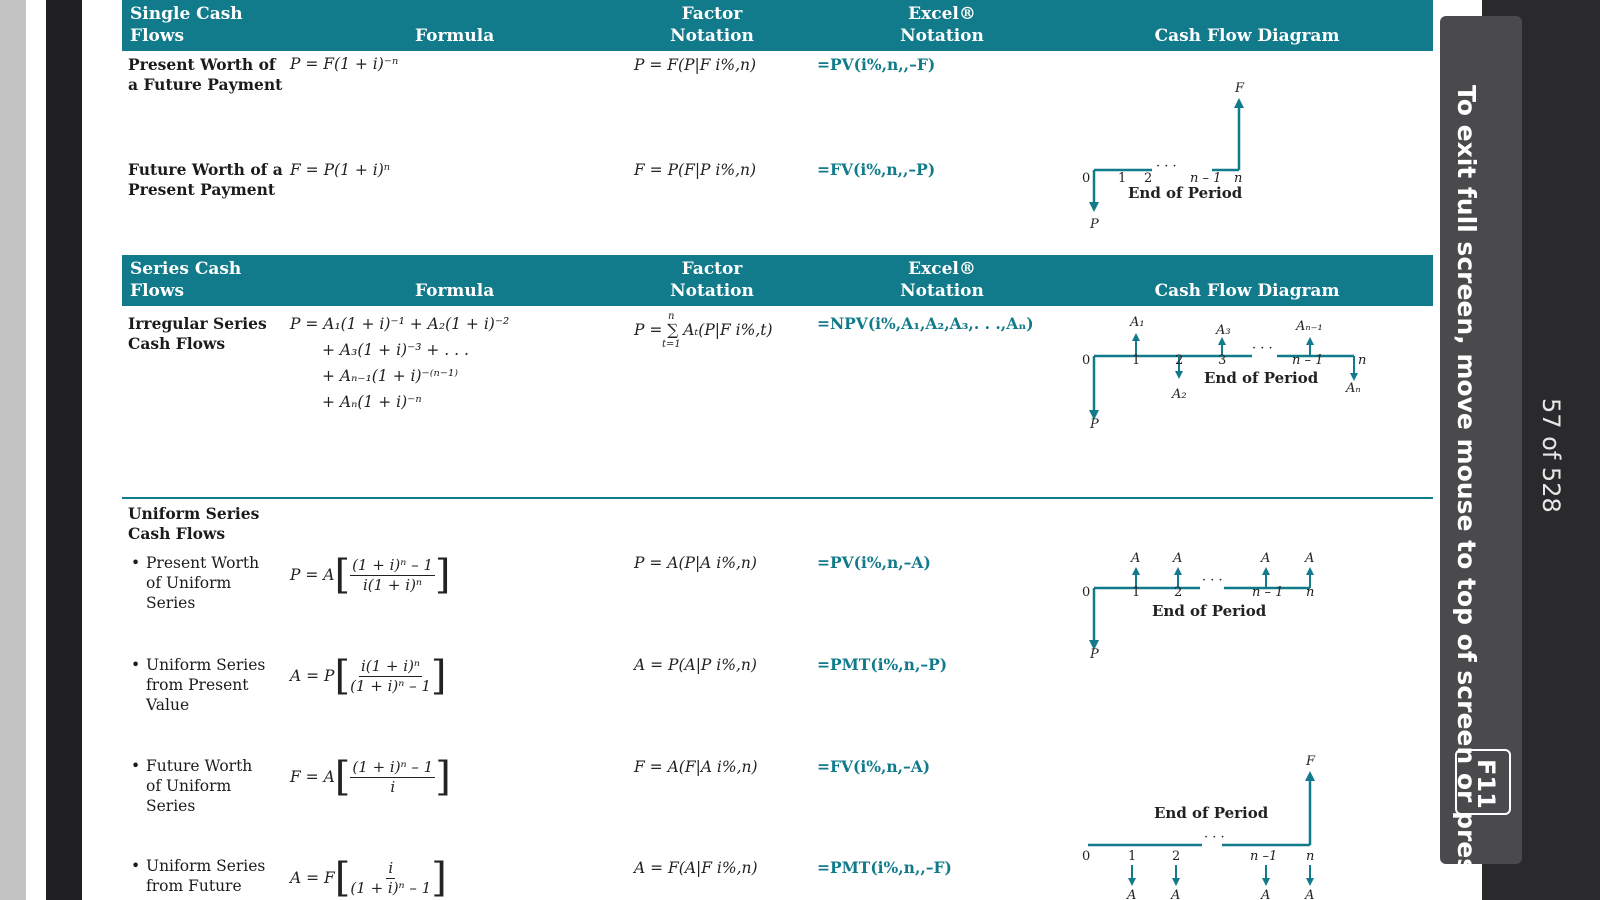 The height and width of the screenshot is (900, 1600). Describe the element at coordinates (1131, 894) in the screenshot. I see `ufw-A1: A` at that location.